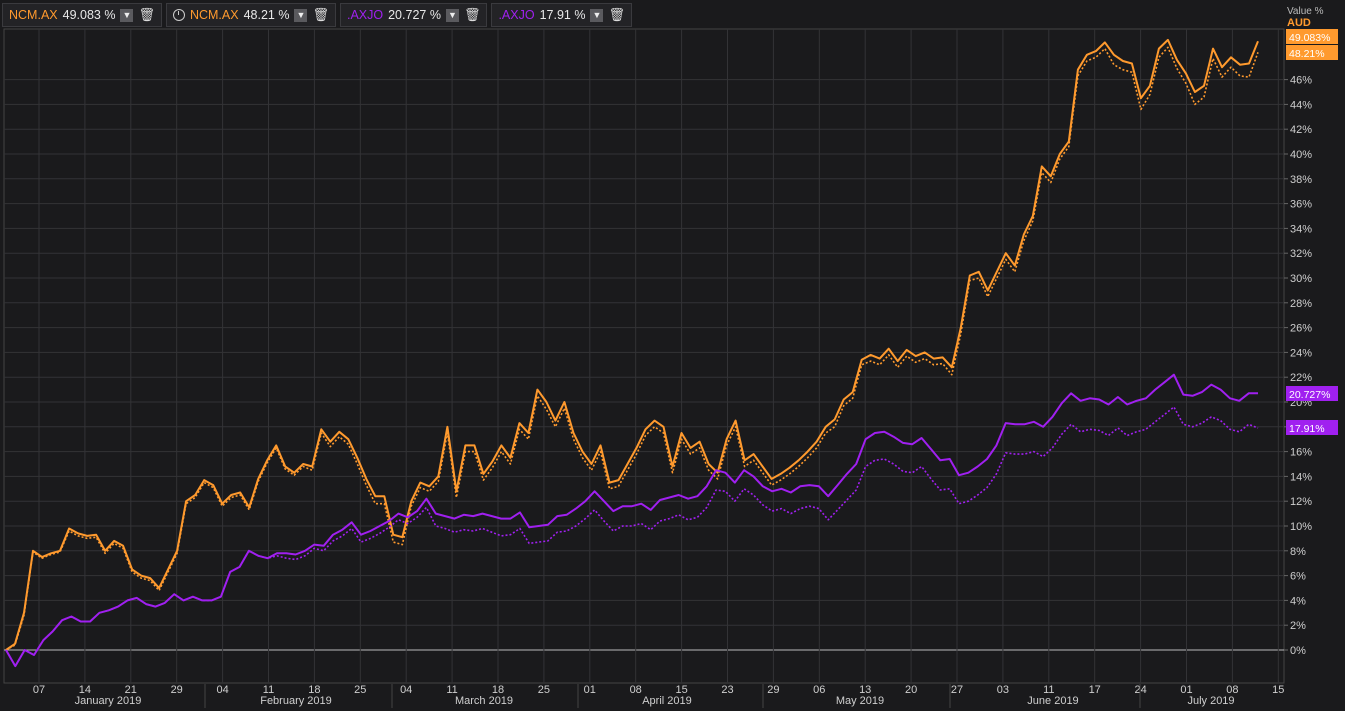 The width and height of the screenshot is (1345, 711). What do you see at coordinates (1301, 229) in the screenshot?
I see `y-tick-label: 34%` at bounding box center [1301, 229].